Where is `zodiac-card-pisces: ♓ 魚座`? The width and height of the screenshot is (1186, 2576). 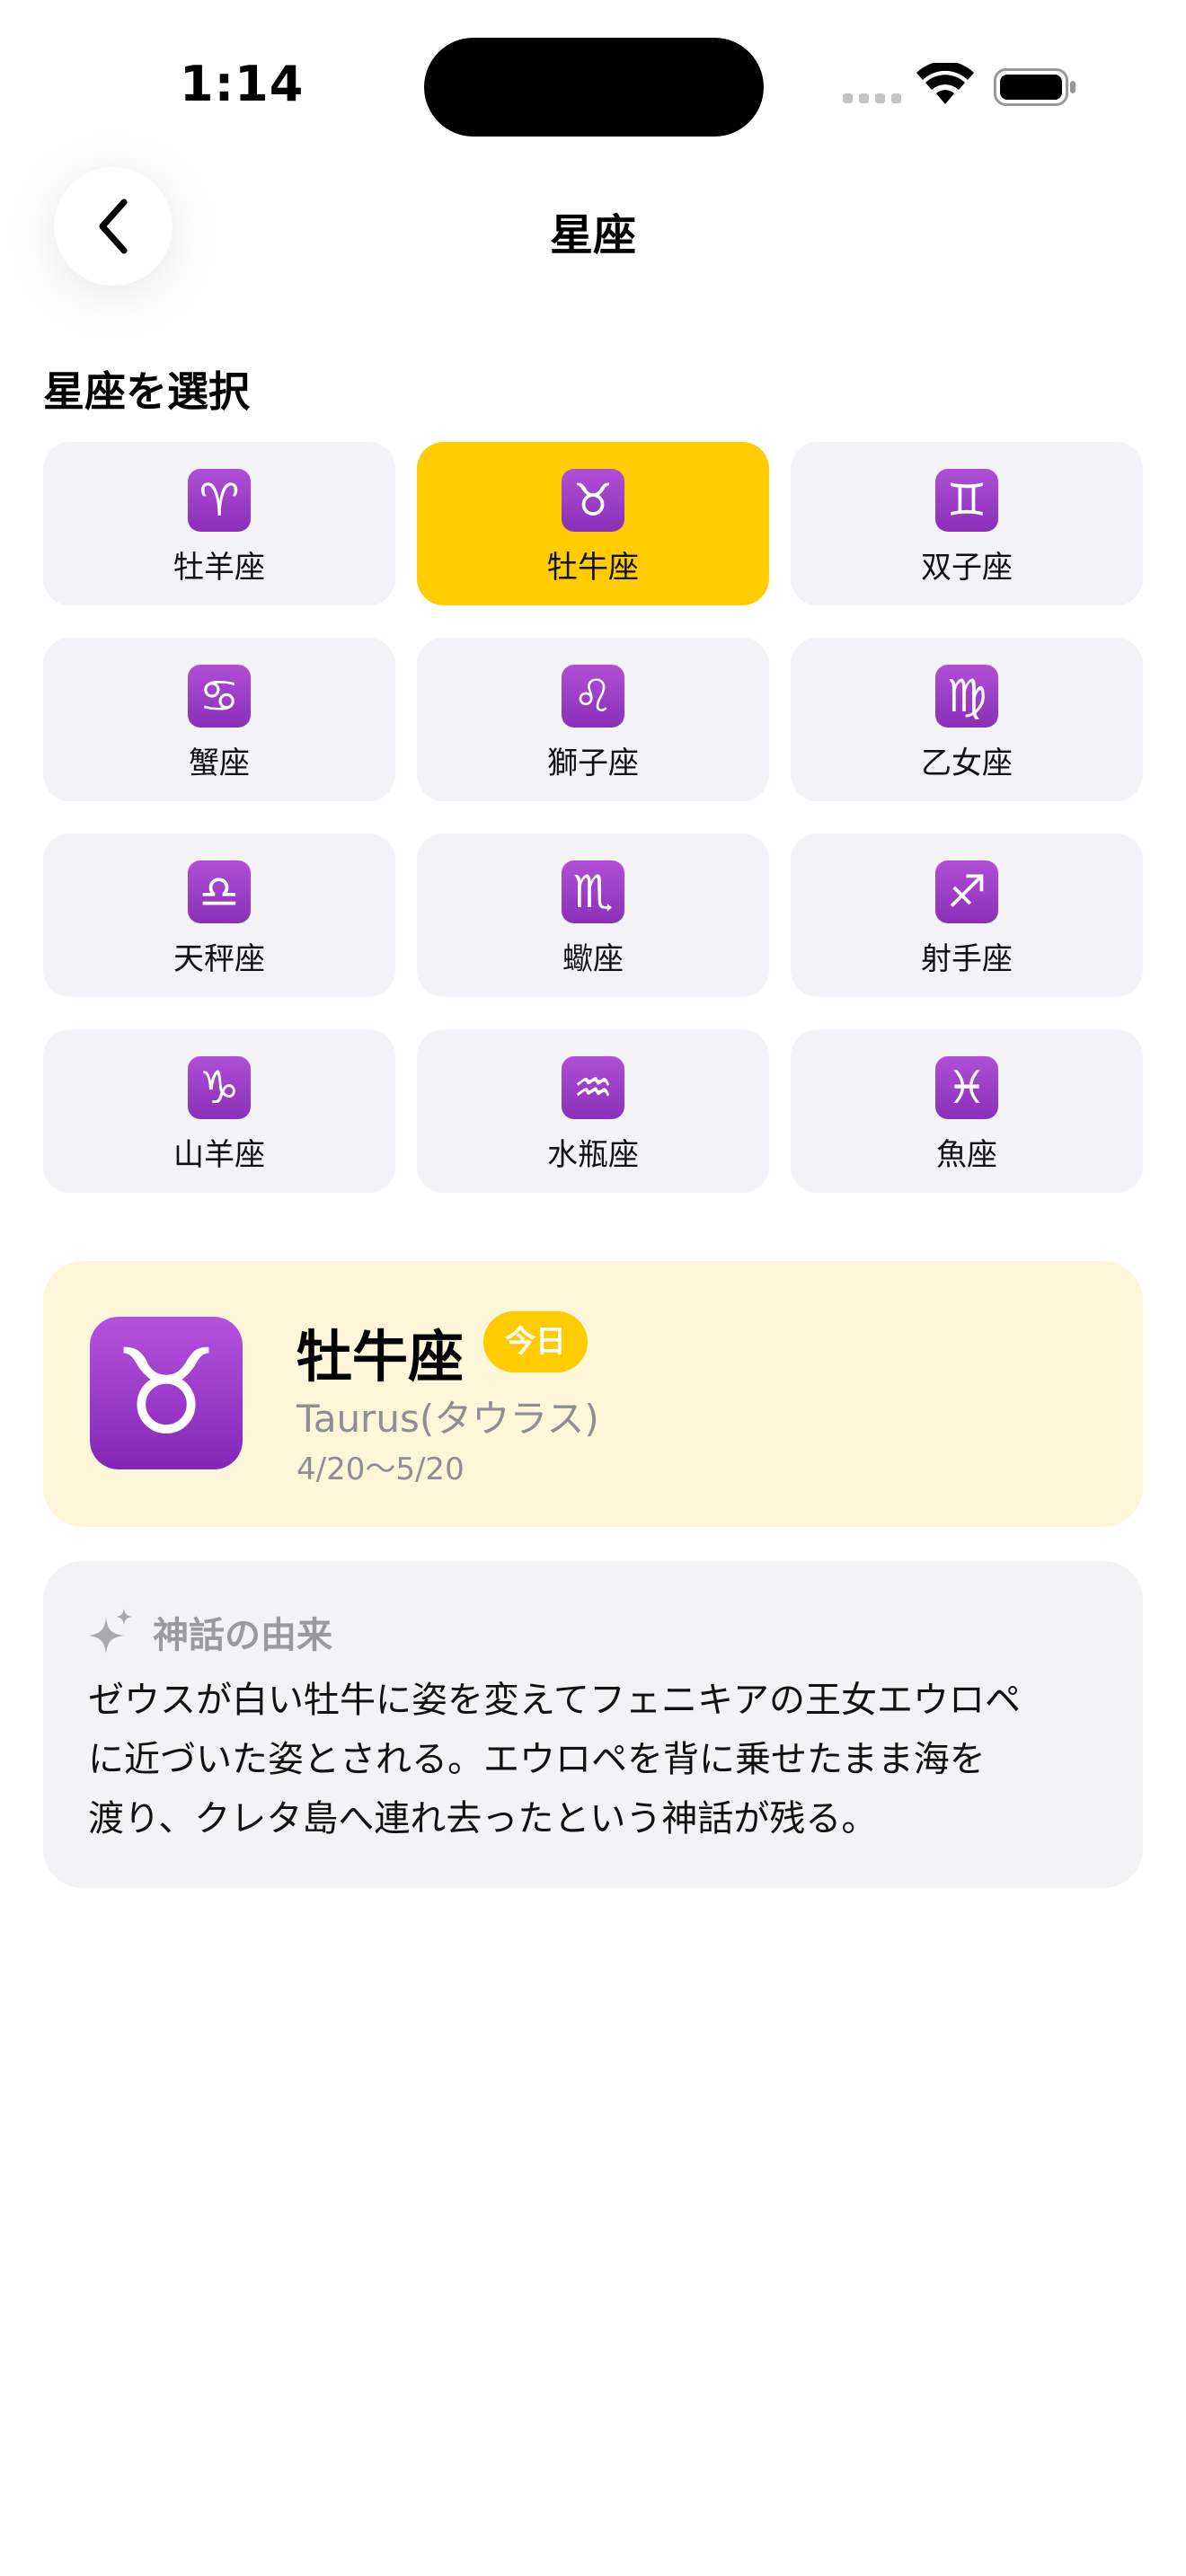
zodiac-card-pisces: ♓ 魚座 is located at coordinates (967, 1111).